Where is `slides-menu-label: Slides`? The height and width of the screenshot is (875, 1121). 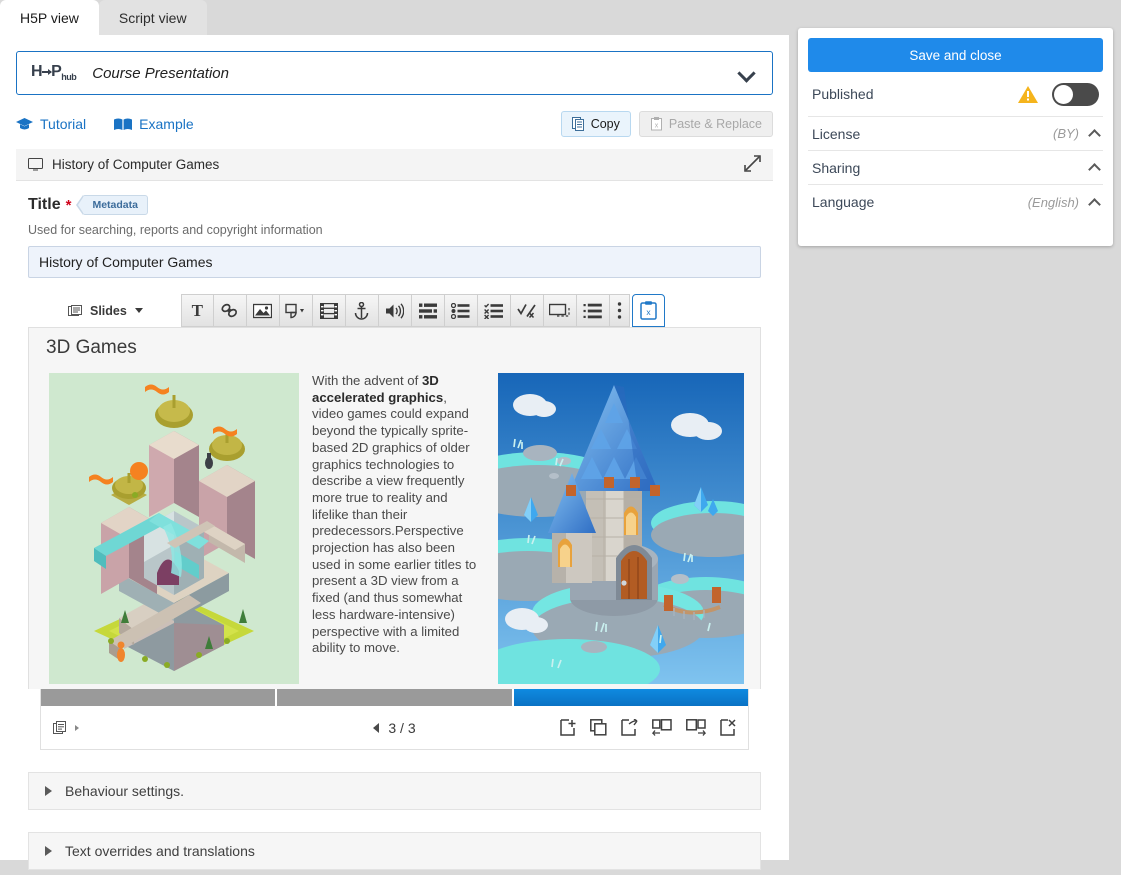 slides-menu-label: Slides is located at coordinates (108, 310).